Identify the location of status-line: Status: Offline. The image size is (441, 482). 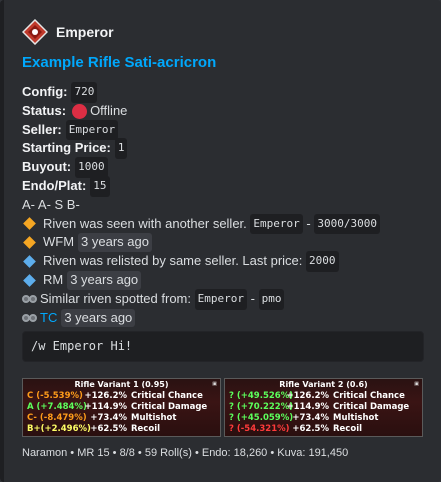
(224, 111).